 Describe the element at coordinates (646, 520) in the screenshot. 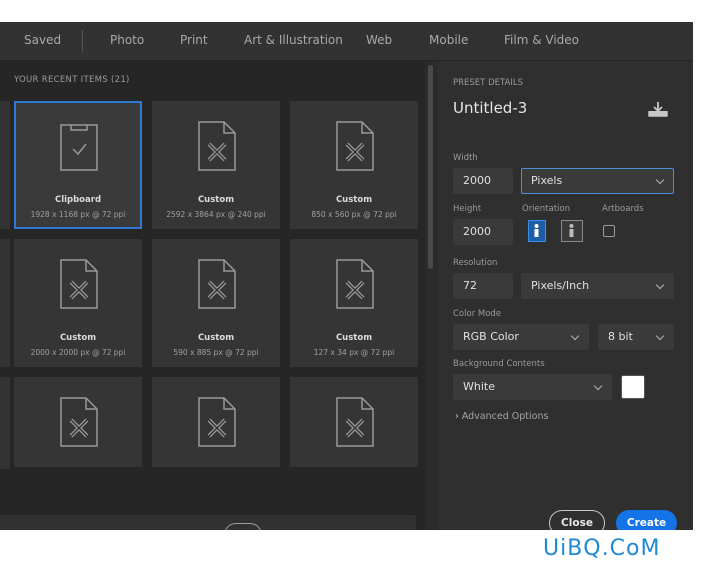

I see `create-button: Create` at that location.